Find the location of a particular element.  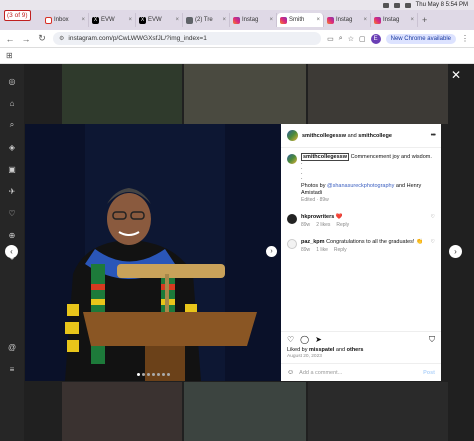

search-icon: ⌕ is located at coordinates (12, 125).